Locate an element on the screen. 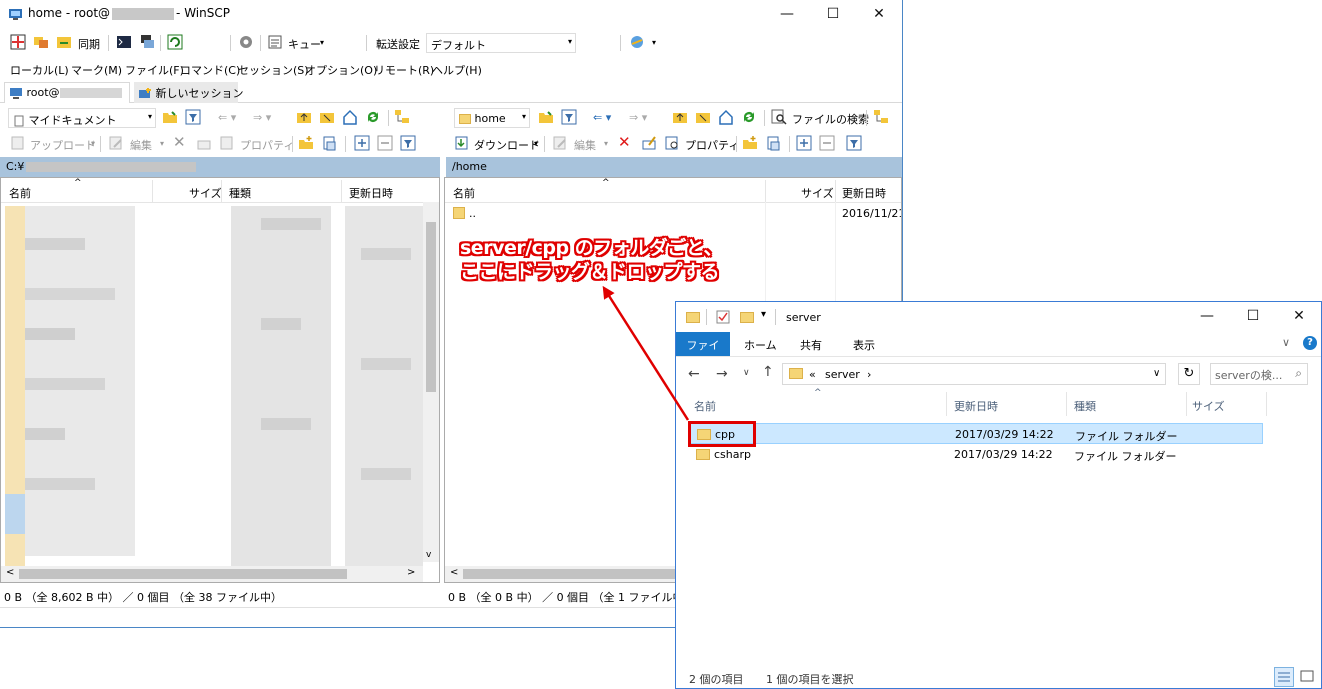 The height and width of the screenshot is (689, 1322). transfer-globe-icon is located at coordinates (637, 42).